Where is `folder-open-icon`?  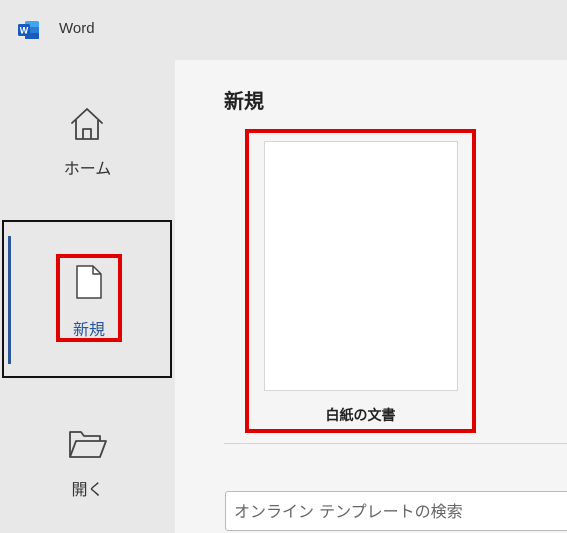
folder-open-icon is located at coordinates (88, 444).